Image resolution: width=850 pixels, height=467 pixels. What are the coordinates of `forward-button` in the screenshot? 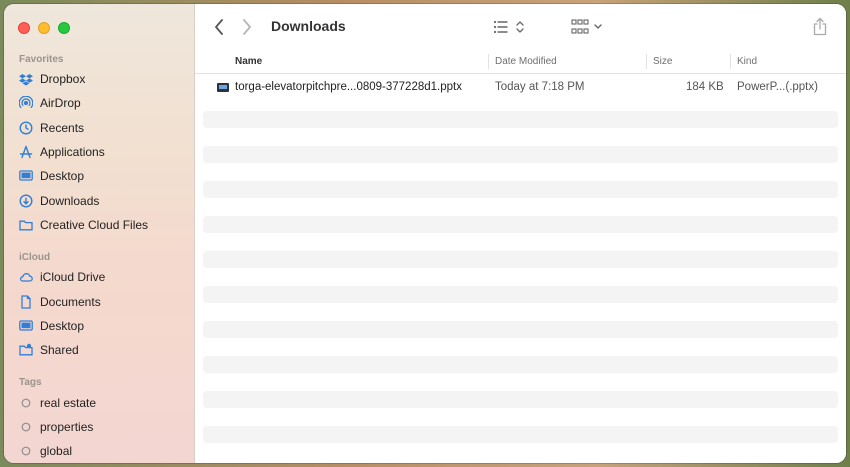 It's located at (247, 27).